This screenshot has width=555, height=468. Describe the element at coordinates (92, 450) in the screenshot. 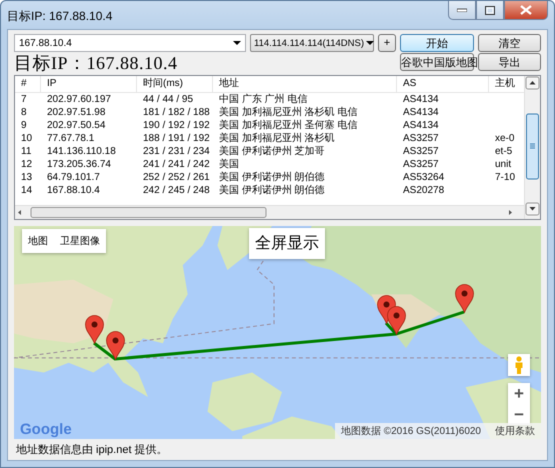

I see `footer-note: 地址数据信息由 ipip.net 提供。` at that location.